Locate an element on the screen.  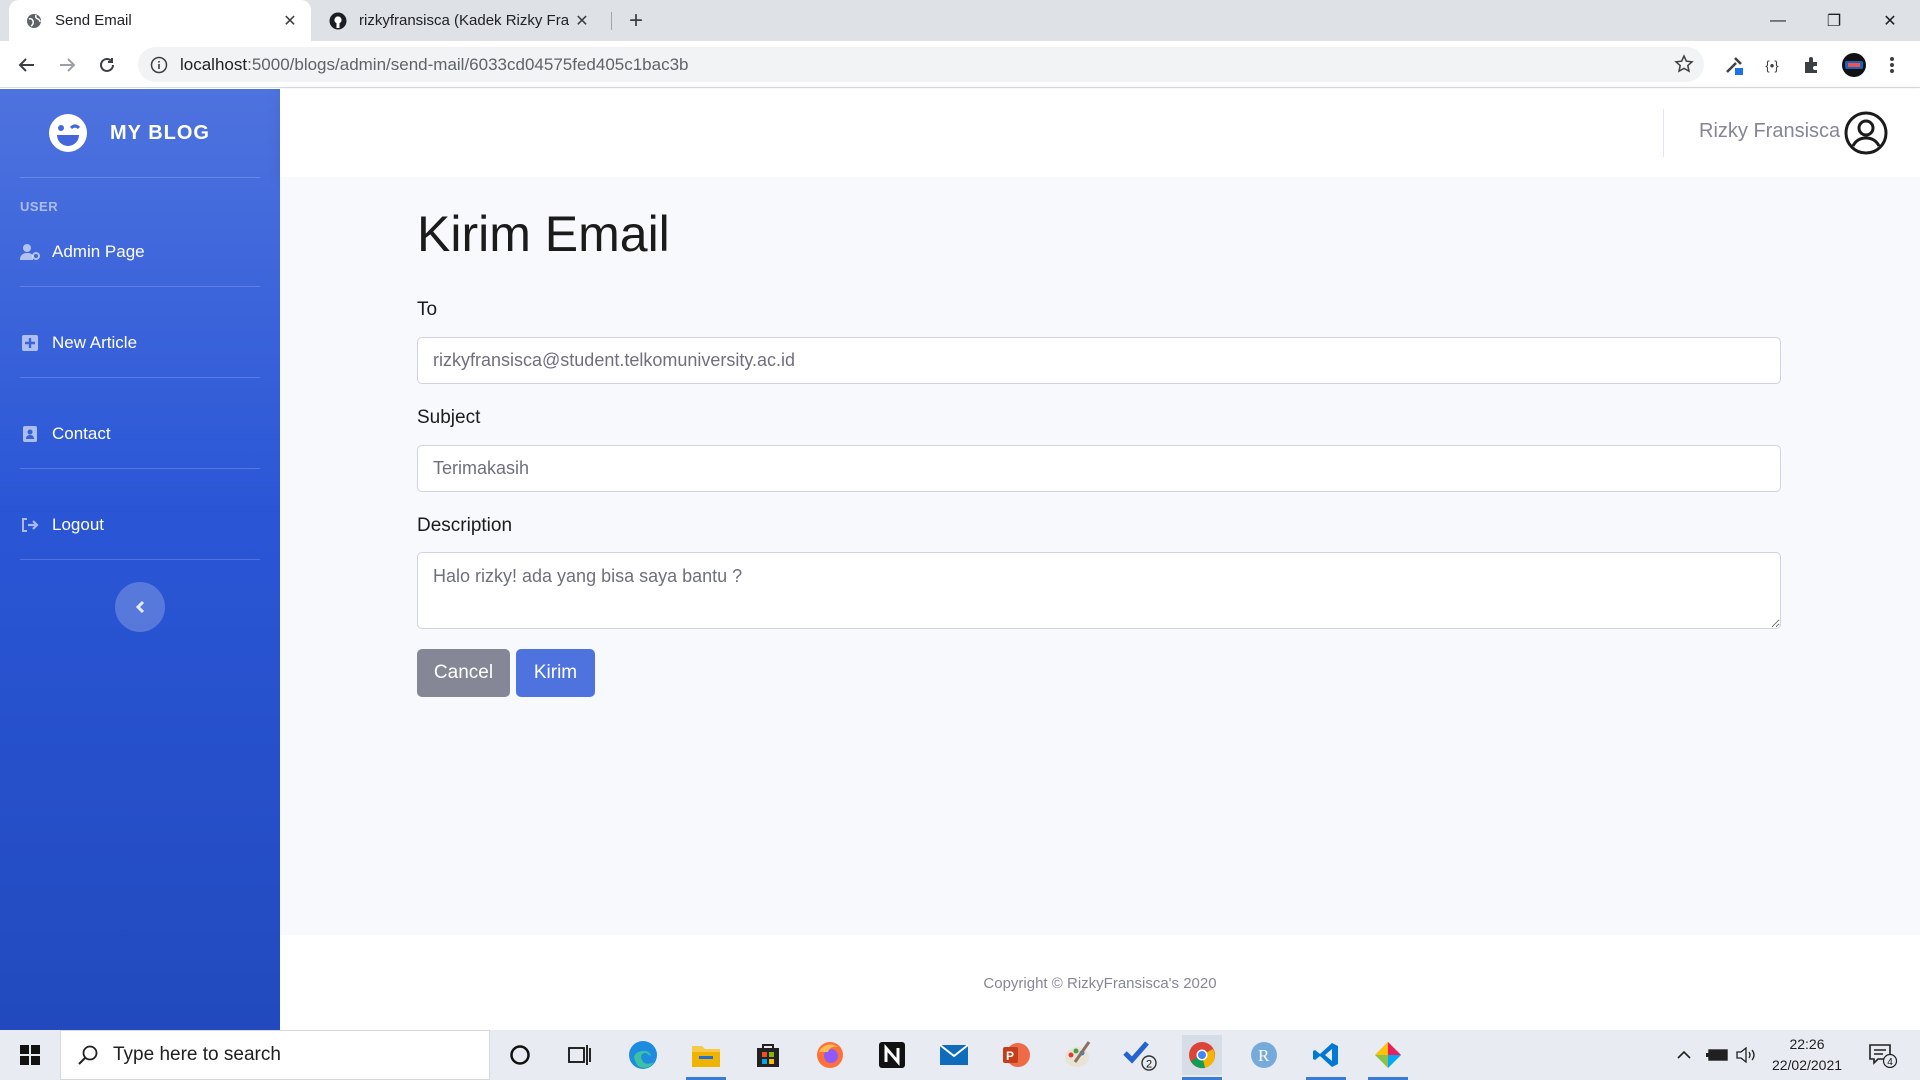
firefox-icon is located at coordinates (830, 1055).